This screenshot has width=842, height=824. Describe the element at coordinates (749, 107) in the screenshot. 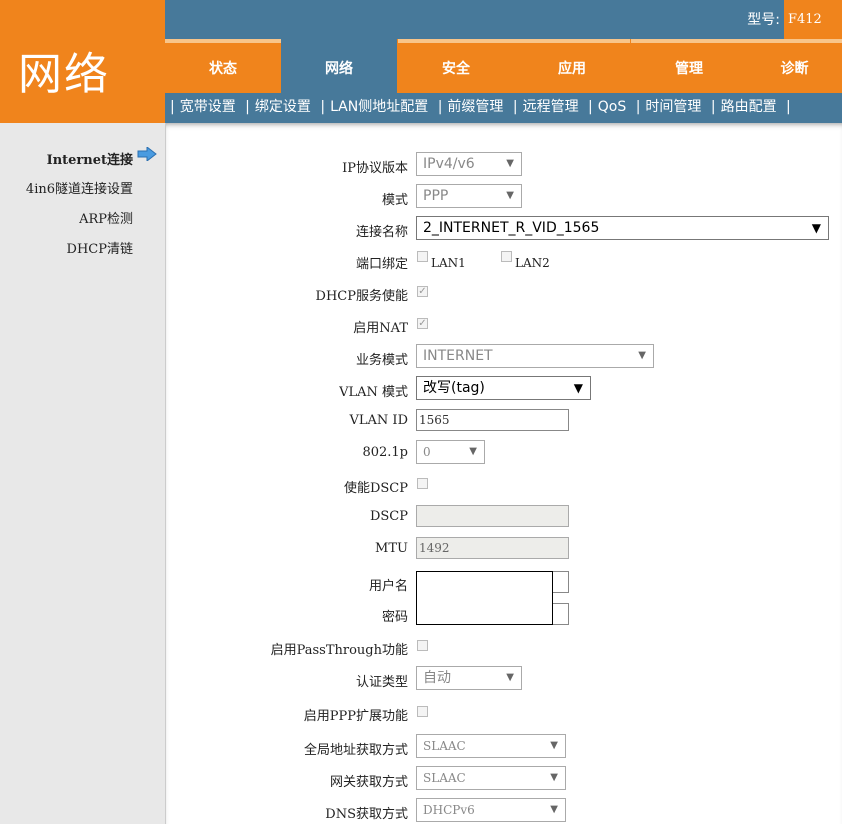

I see `subnav-routing: 路由配置` at that location.